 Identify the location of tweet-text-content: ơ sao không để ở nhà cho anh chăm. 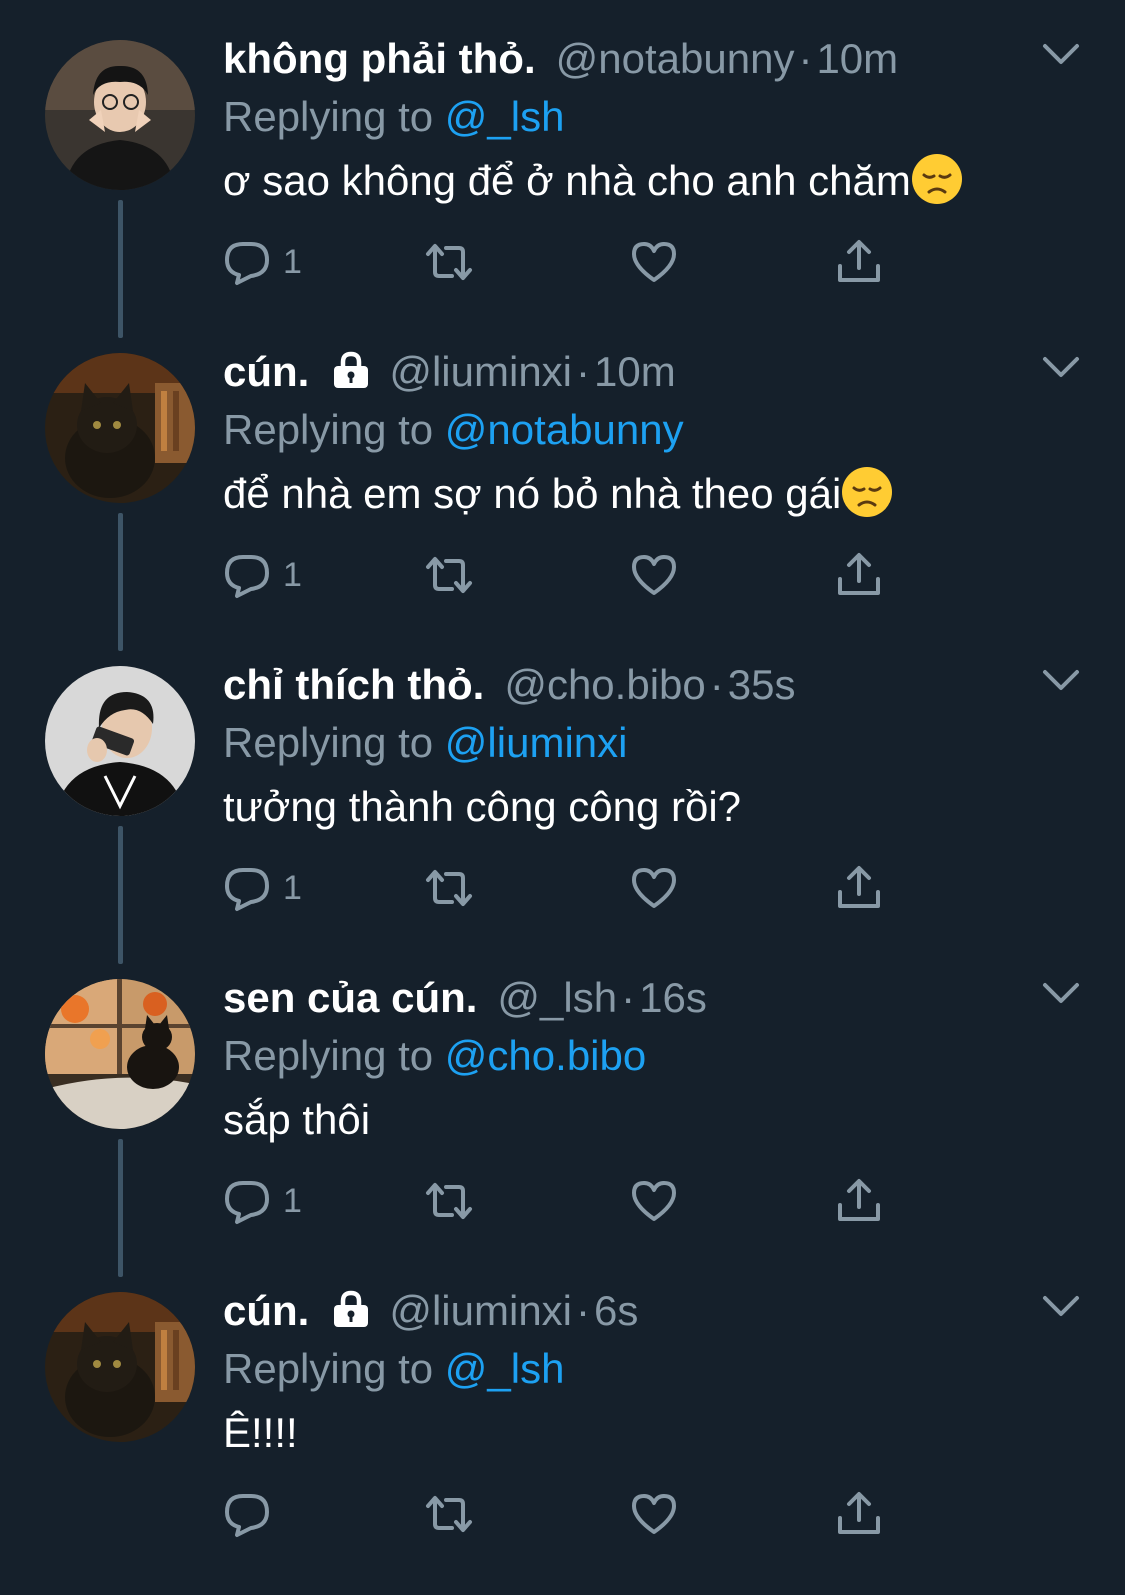
(567, 180).